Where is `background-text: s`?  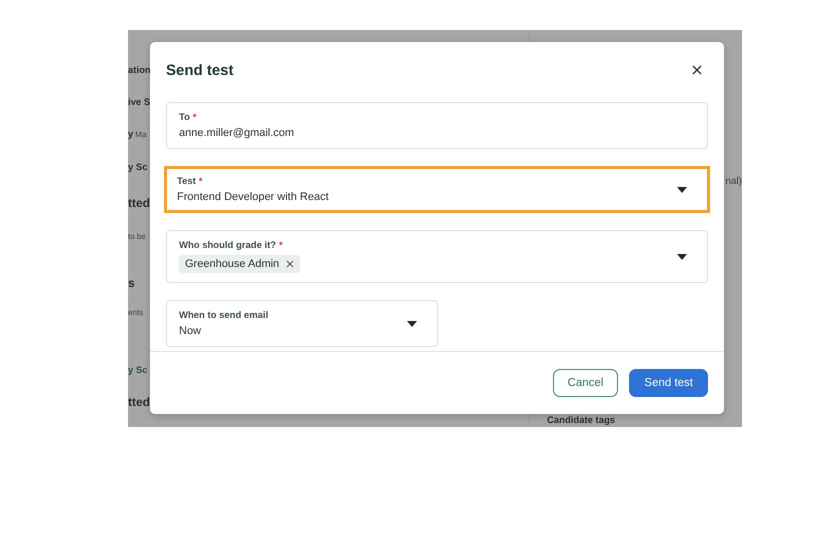 background-text: s is located at coordinates (131, 283).